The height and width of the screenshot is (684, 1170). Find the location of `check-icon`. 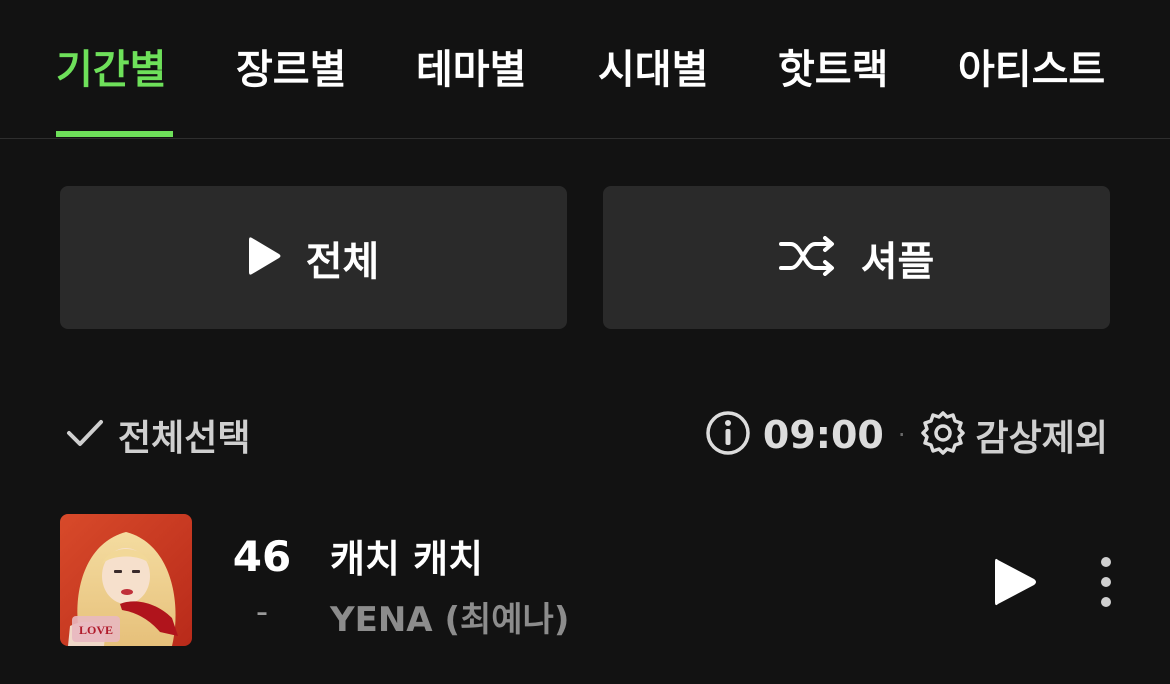

check-icon is located at coordinates (85, 435).